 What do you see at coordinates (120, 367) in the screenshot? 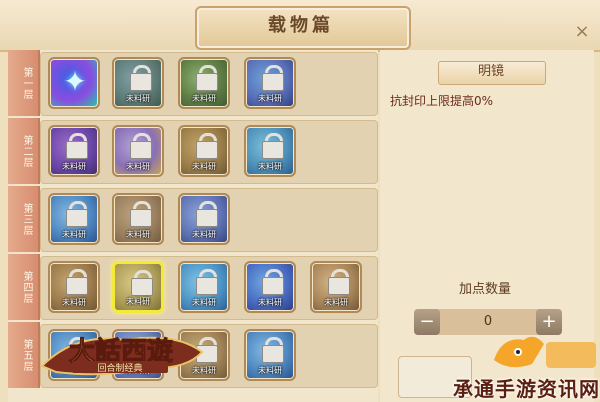
I see `logo-subtitle: 回合制经典` at bounding box center [120, 367].